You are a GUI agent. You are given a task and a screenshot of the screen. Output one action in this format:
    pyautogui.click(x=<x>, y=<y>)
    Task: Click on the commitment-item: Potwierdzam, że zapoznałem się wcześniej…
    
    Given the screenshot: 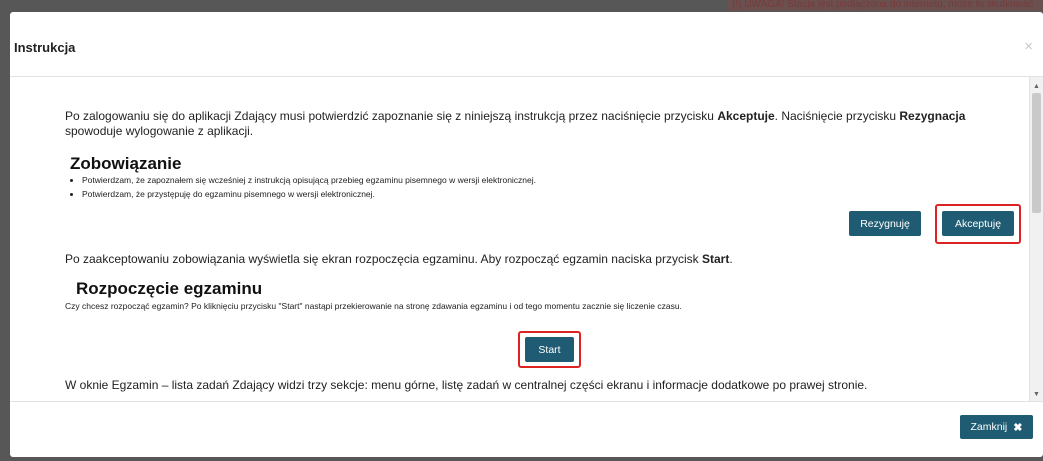 What is the action you would take?
    pyautogui.click(x=432, y=180)
    